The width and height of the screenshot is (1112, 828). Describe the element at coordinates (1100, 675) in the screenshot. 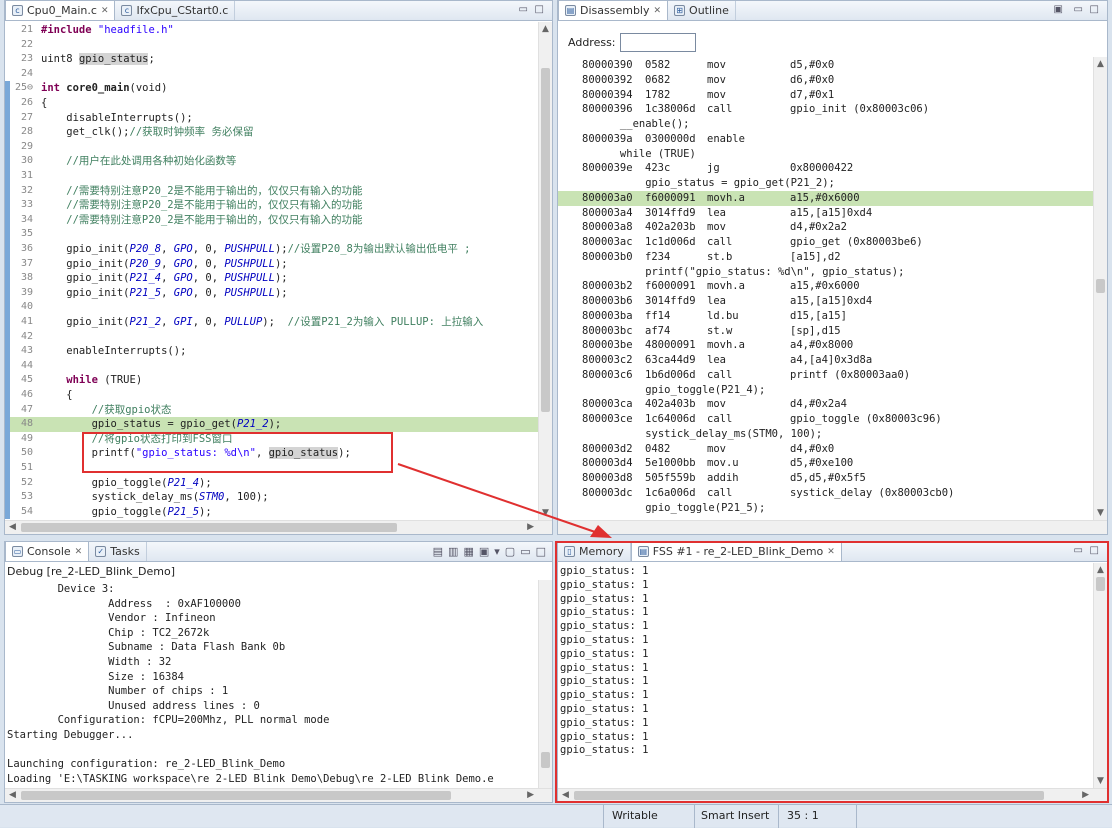

I see `fss-vertical-scrollbar: ▲ ▼` at that location.